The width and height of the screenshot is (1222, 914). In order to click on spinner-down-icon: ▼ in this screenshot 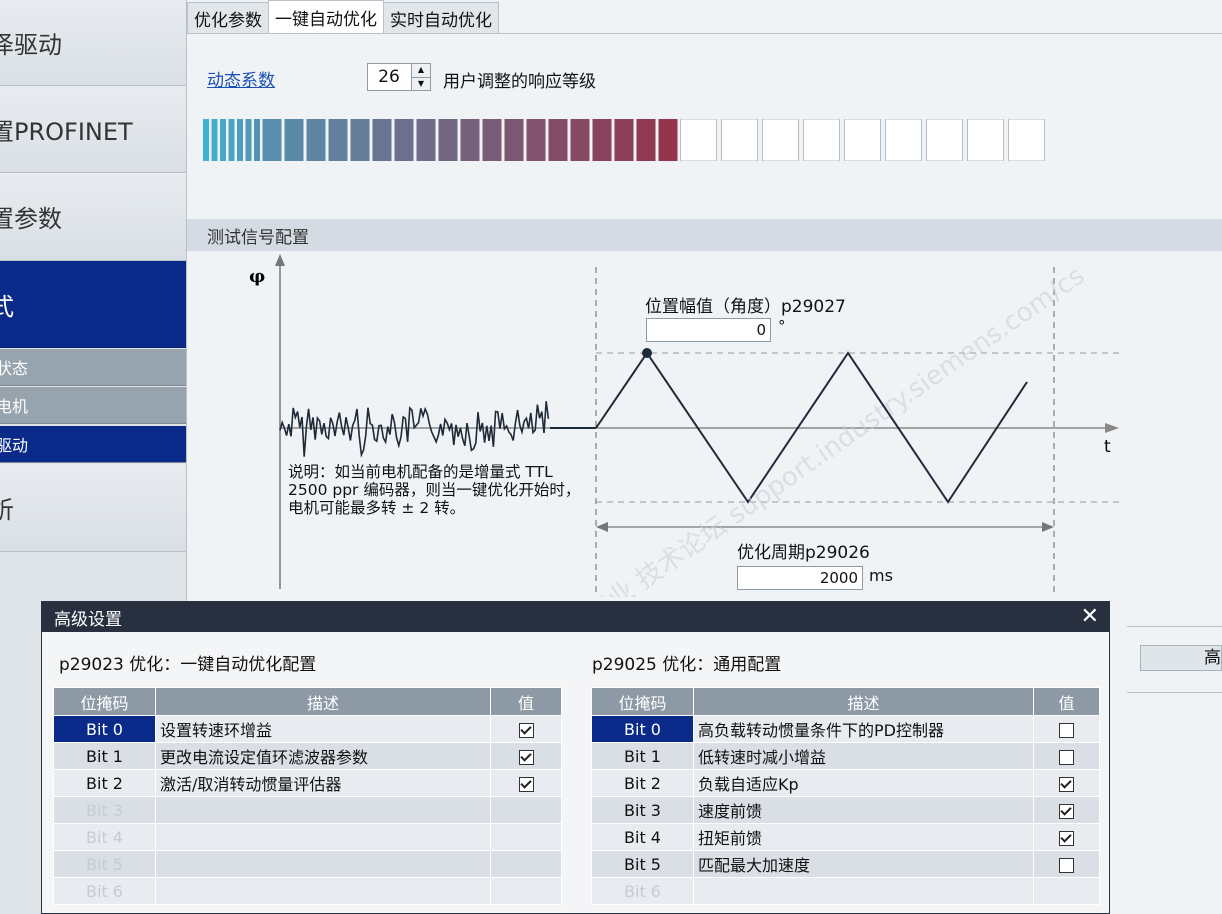, I will do `click(421, 83)`.